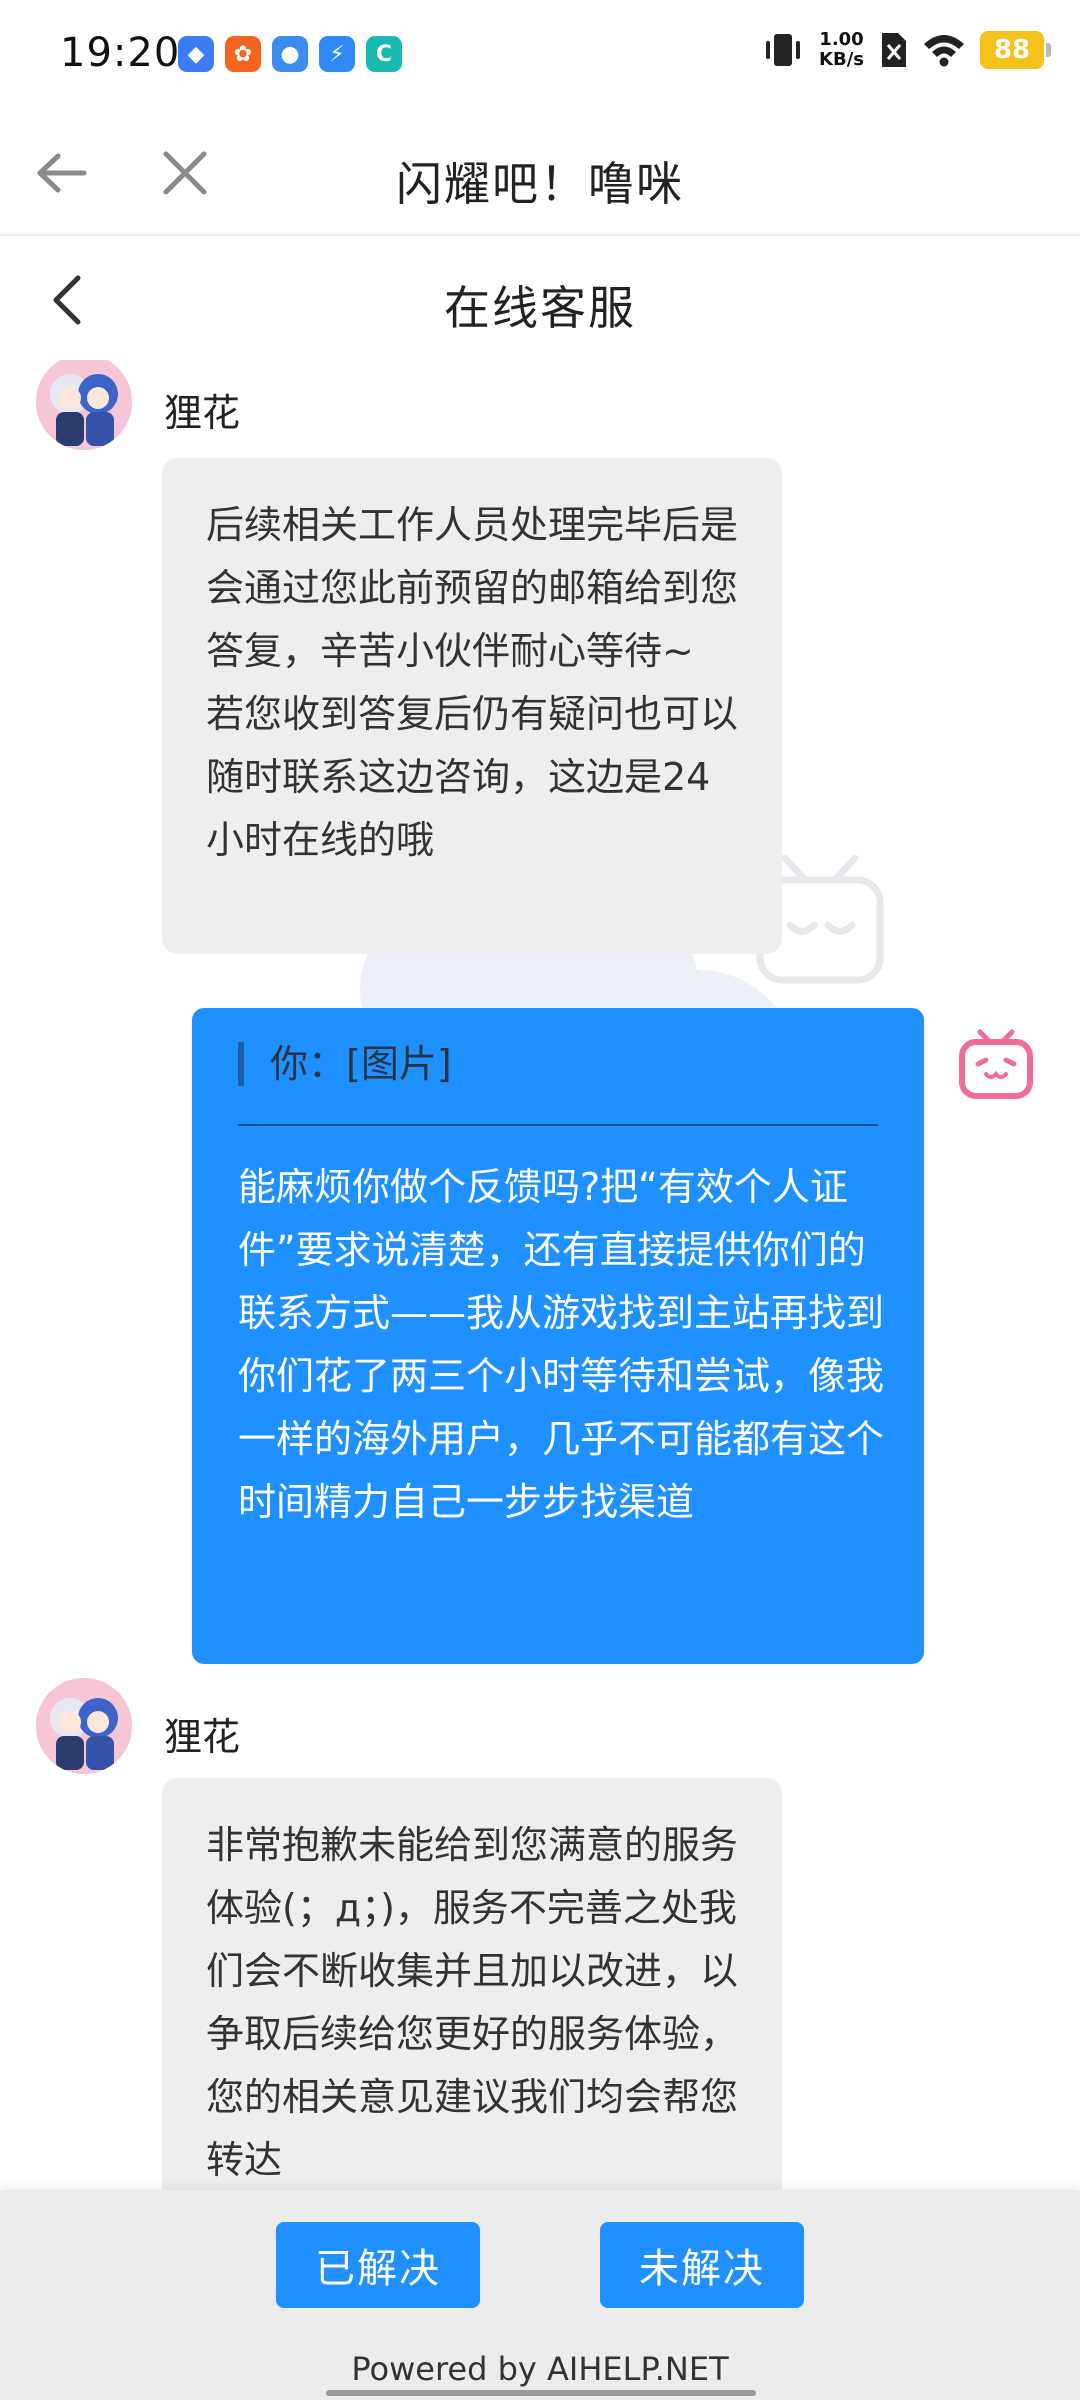 The height and width of the screenshot is (2400, 1080). I want to click on app-top-bar: 闪耀吧！噜咪, so click(540, 173).